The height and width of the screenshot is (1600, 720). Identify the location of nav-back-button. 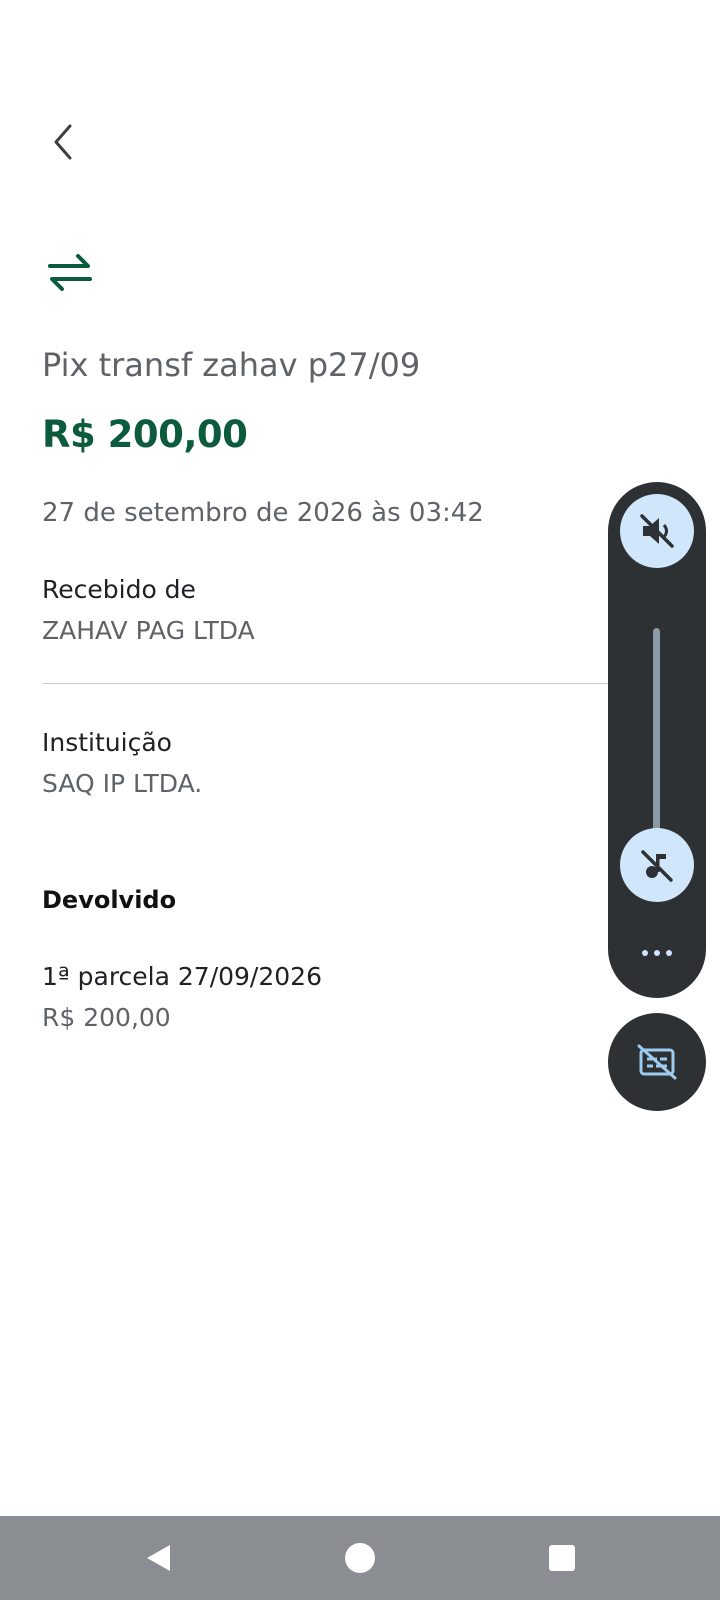
(159, 1558).